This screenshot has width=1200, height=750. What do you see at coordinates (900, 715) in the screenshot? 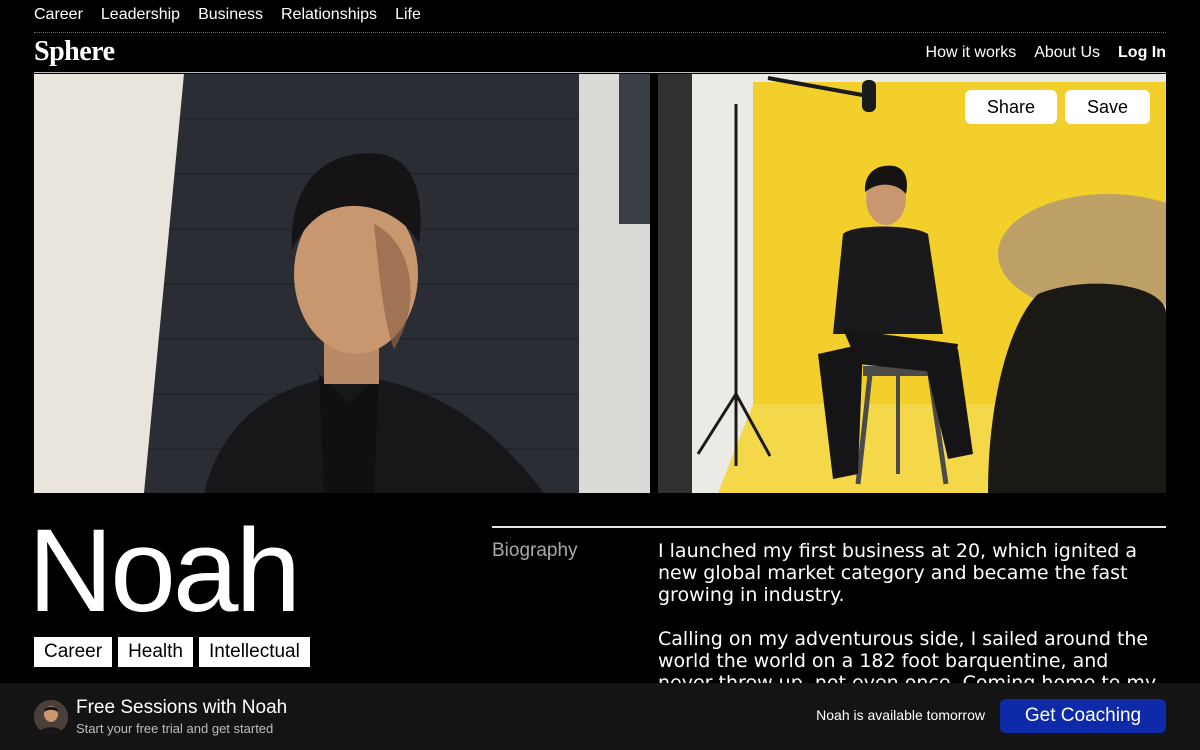
I see `availability-text: Noah is available tomorrow` at bounding box center [900, 715].